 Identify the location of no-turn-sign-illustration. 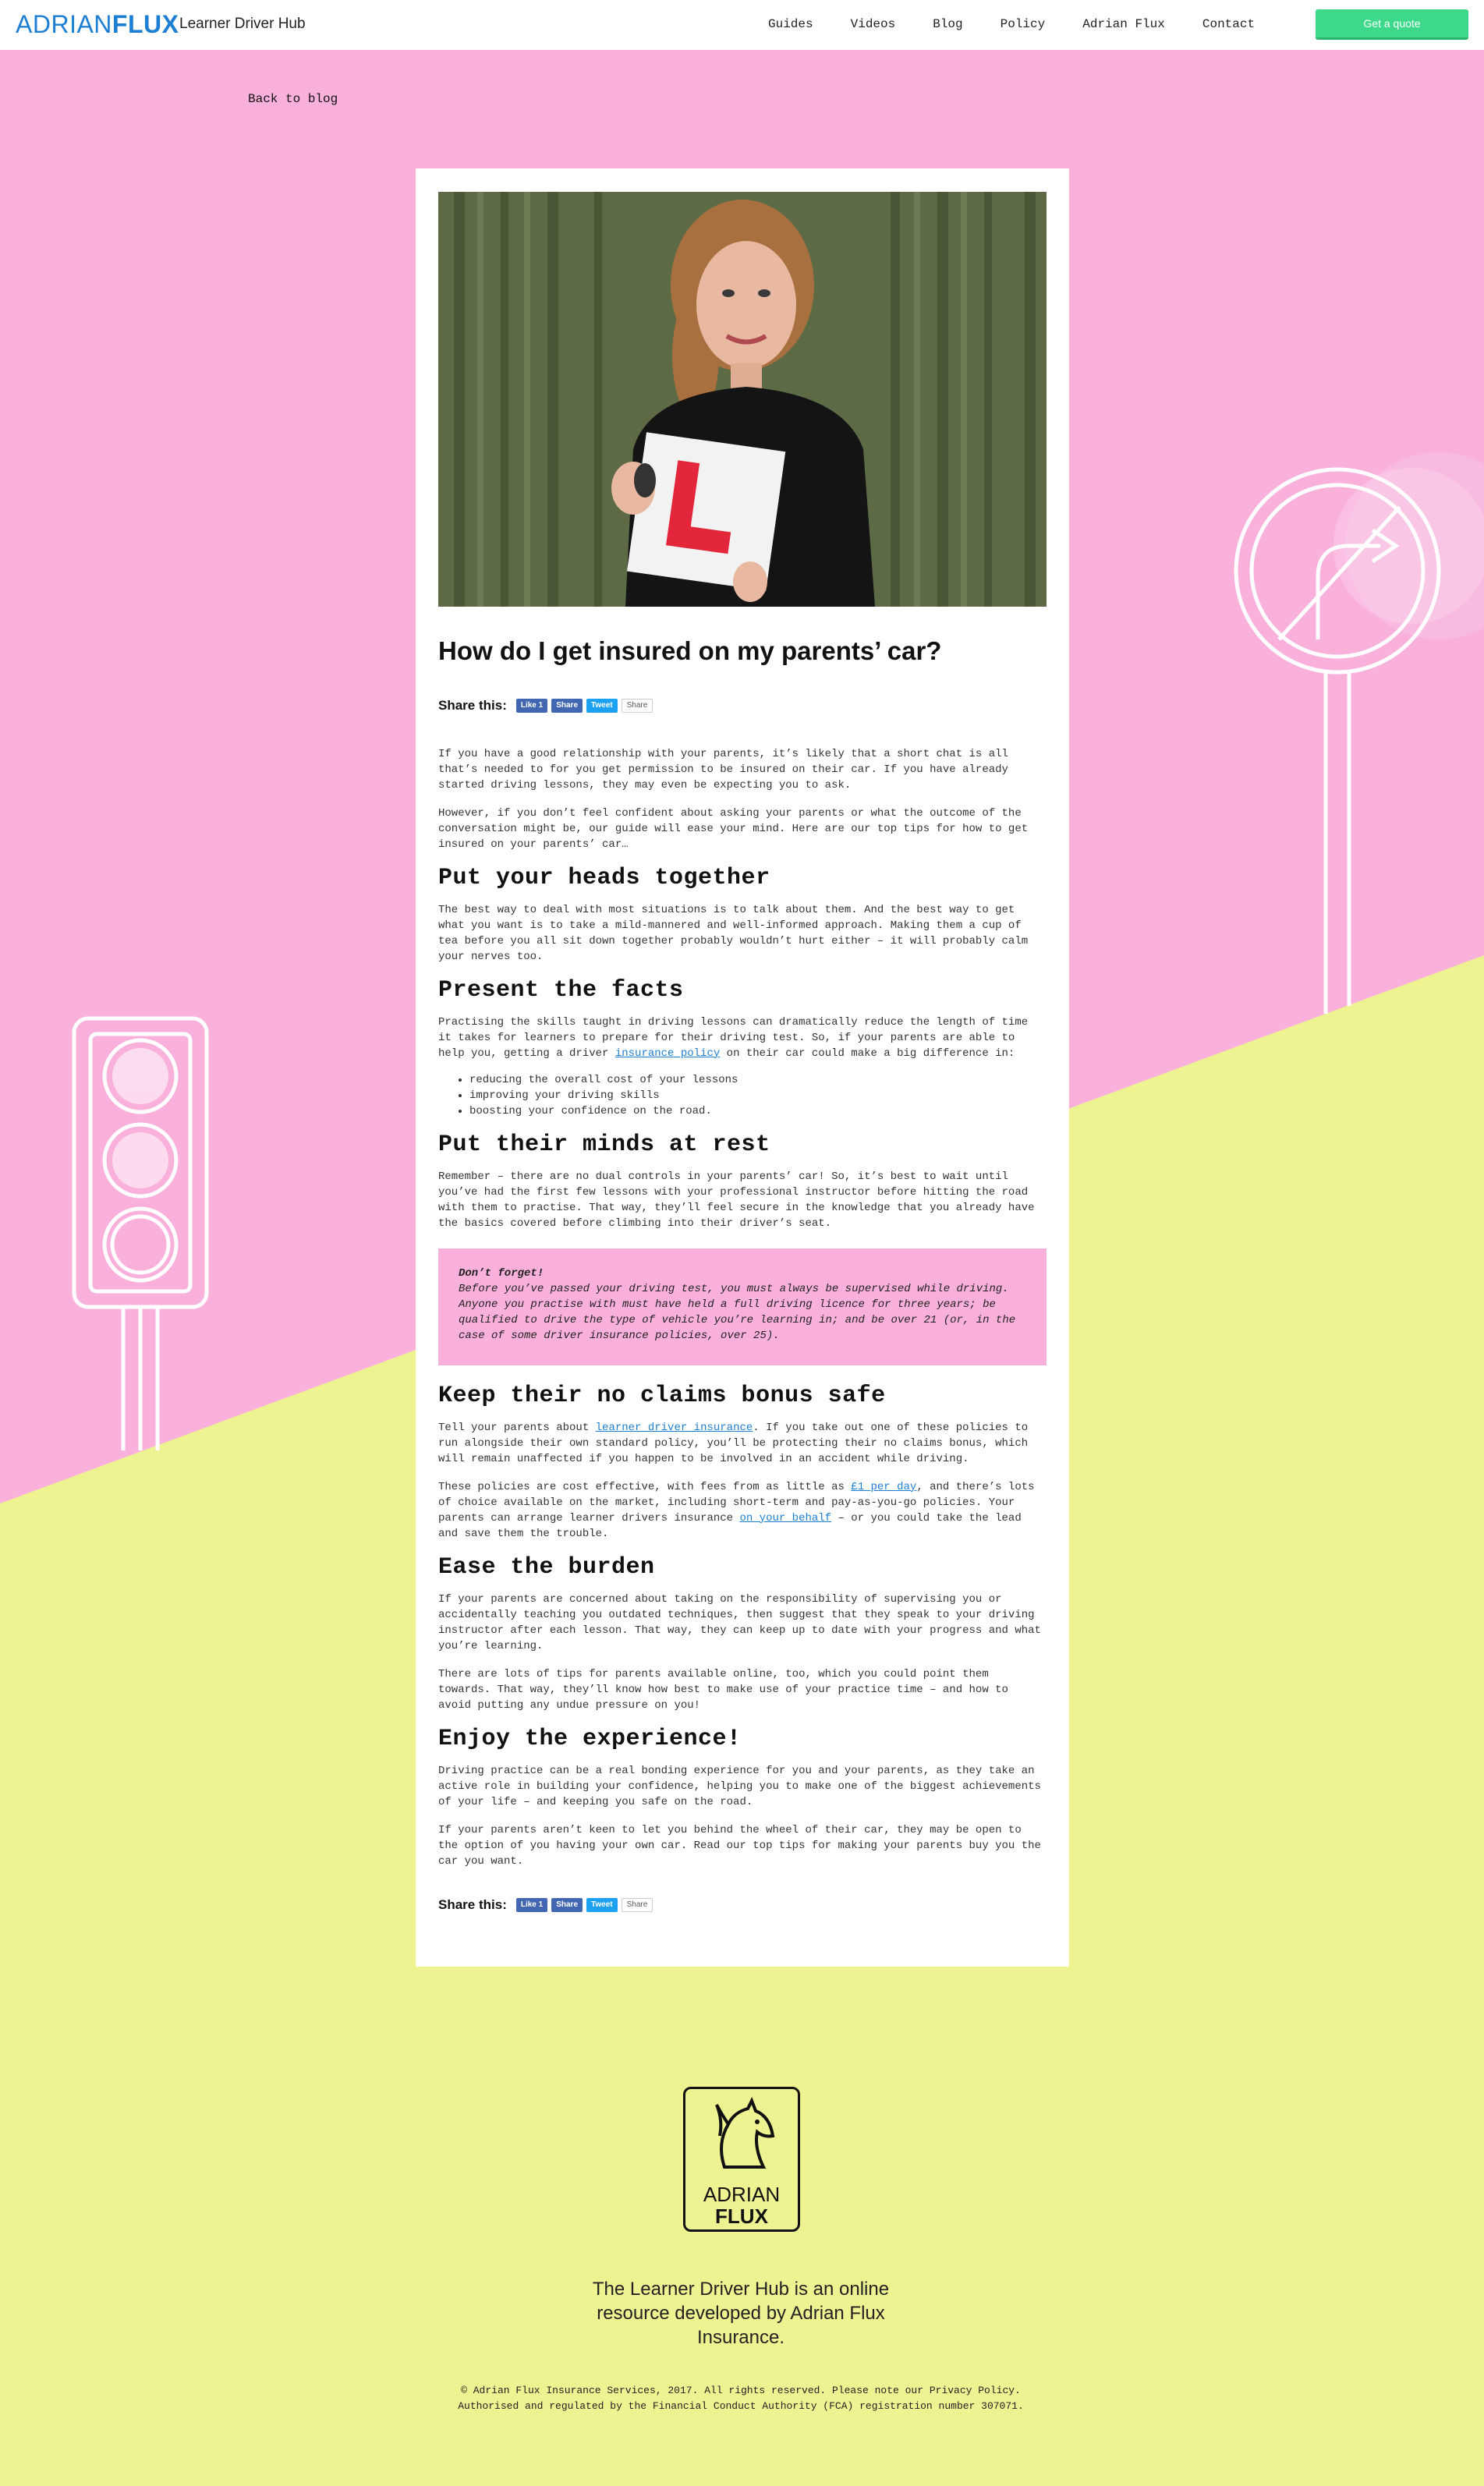
(1359, 733).